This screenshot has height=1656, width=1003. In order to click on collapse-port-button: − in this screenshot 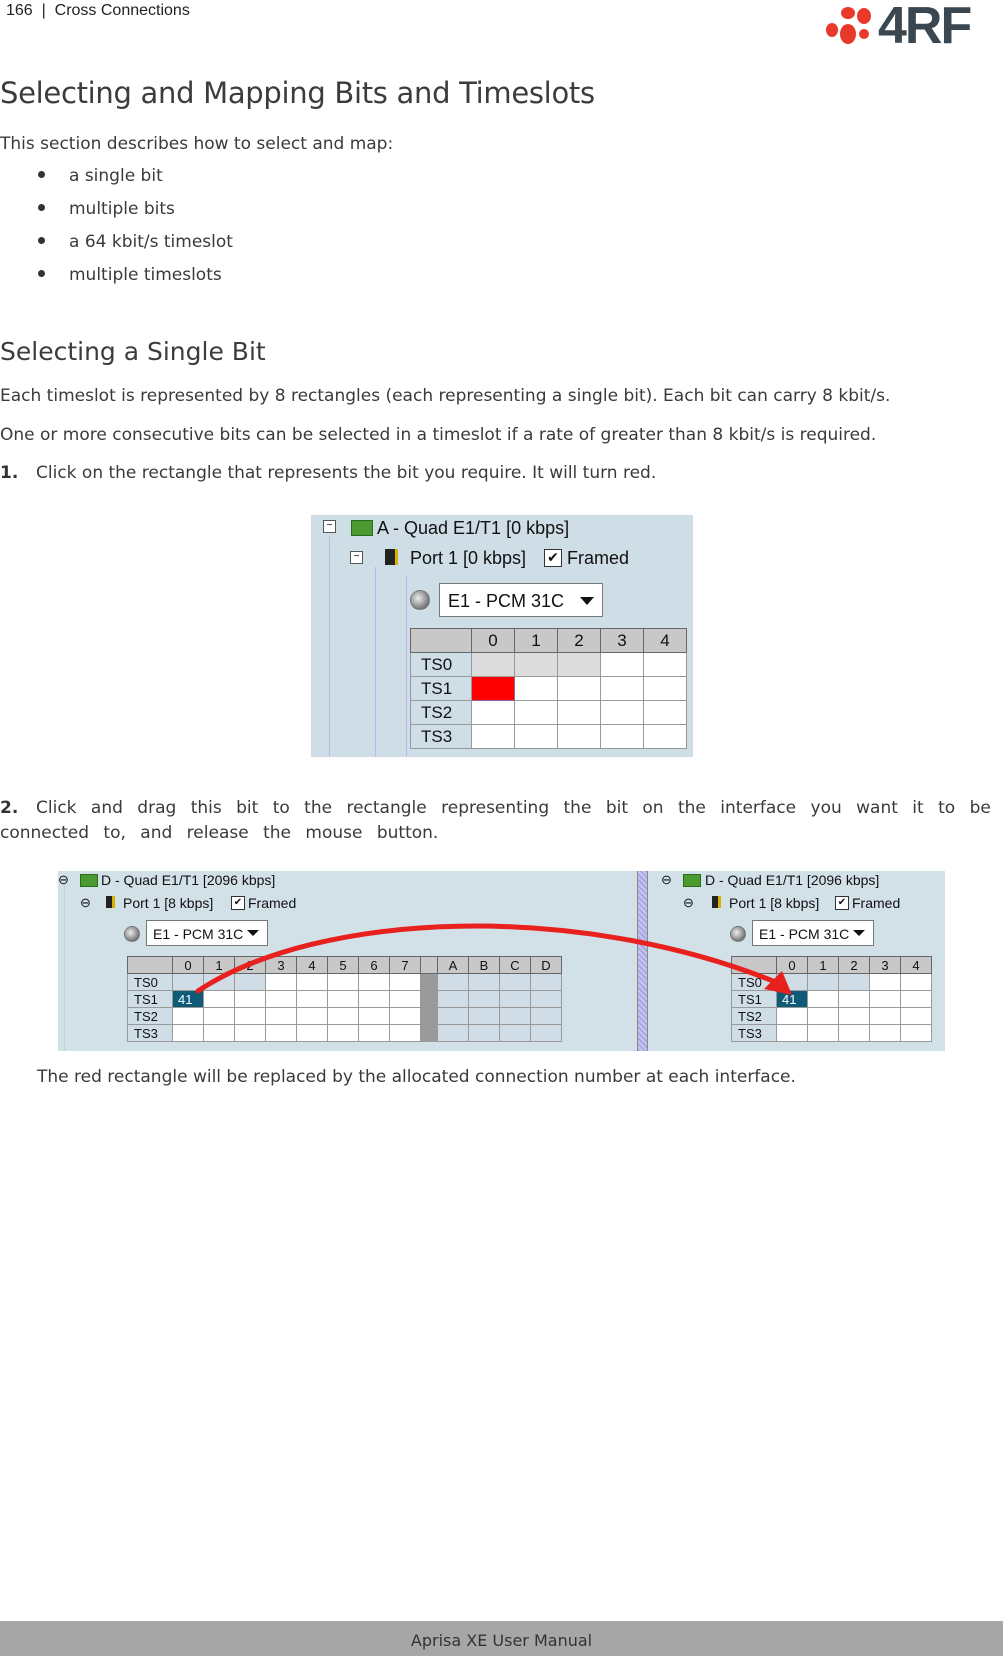, I will do `click(356, 557)`.